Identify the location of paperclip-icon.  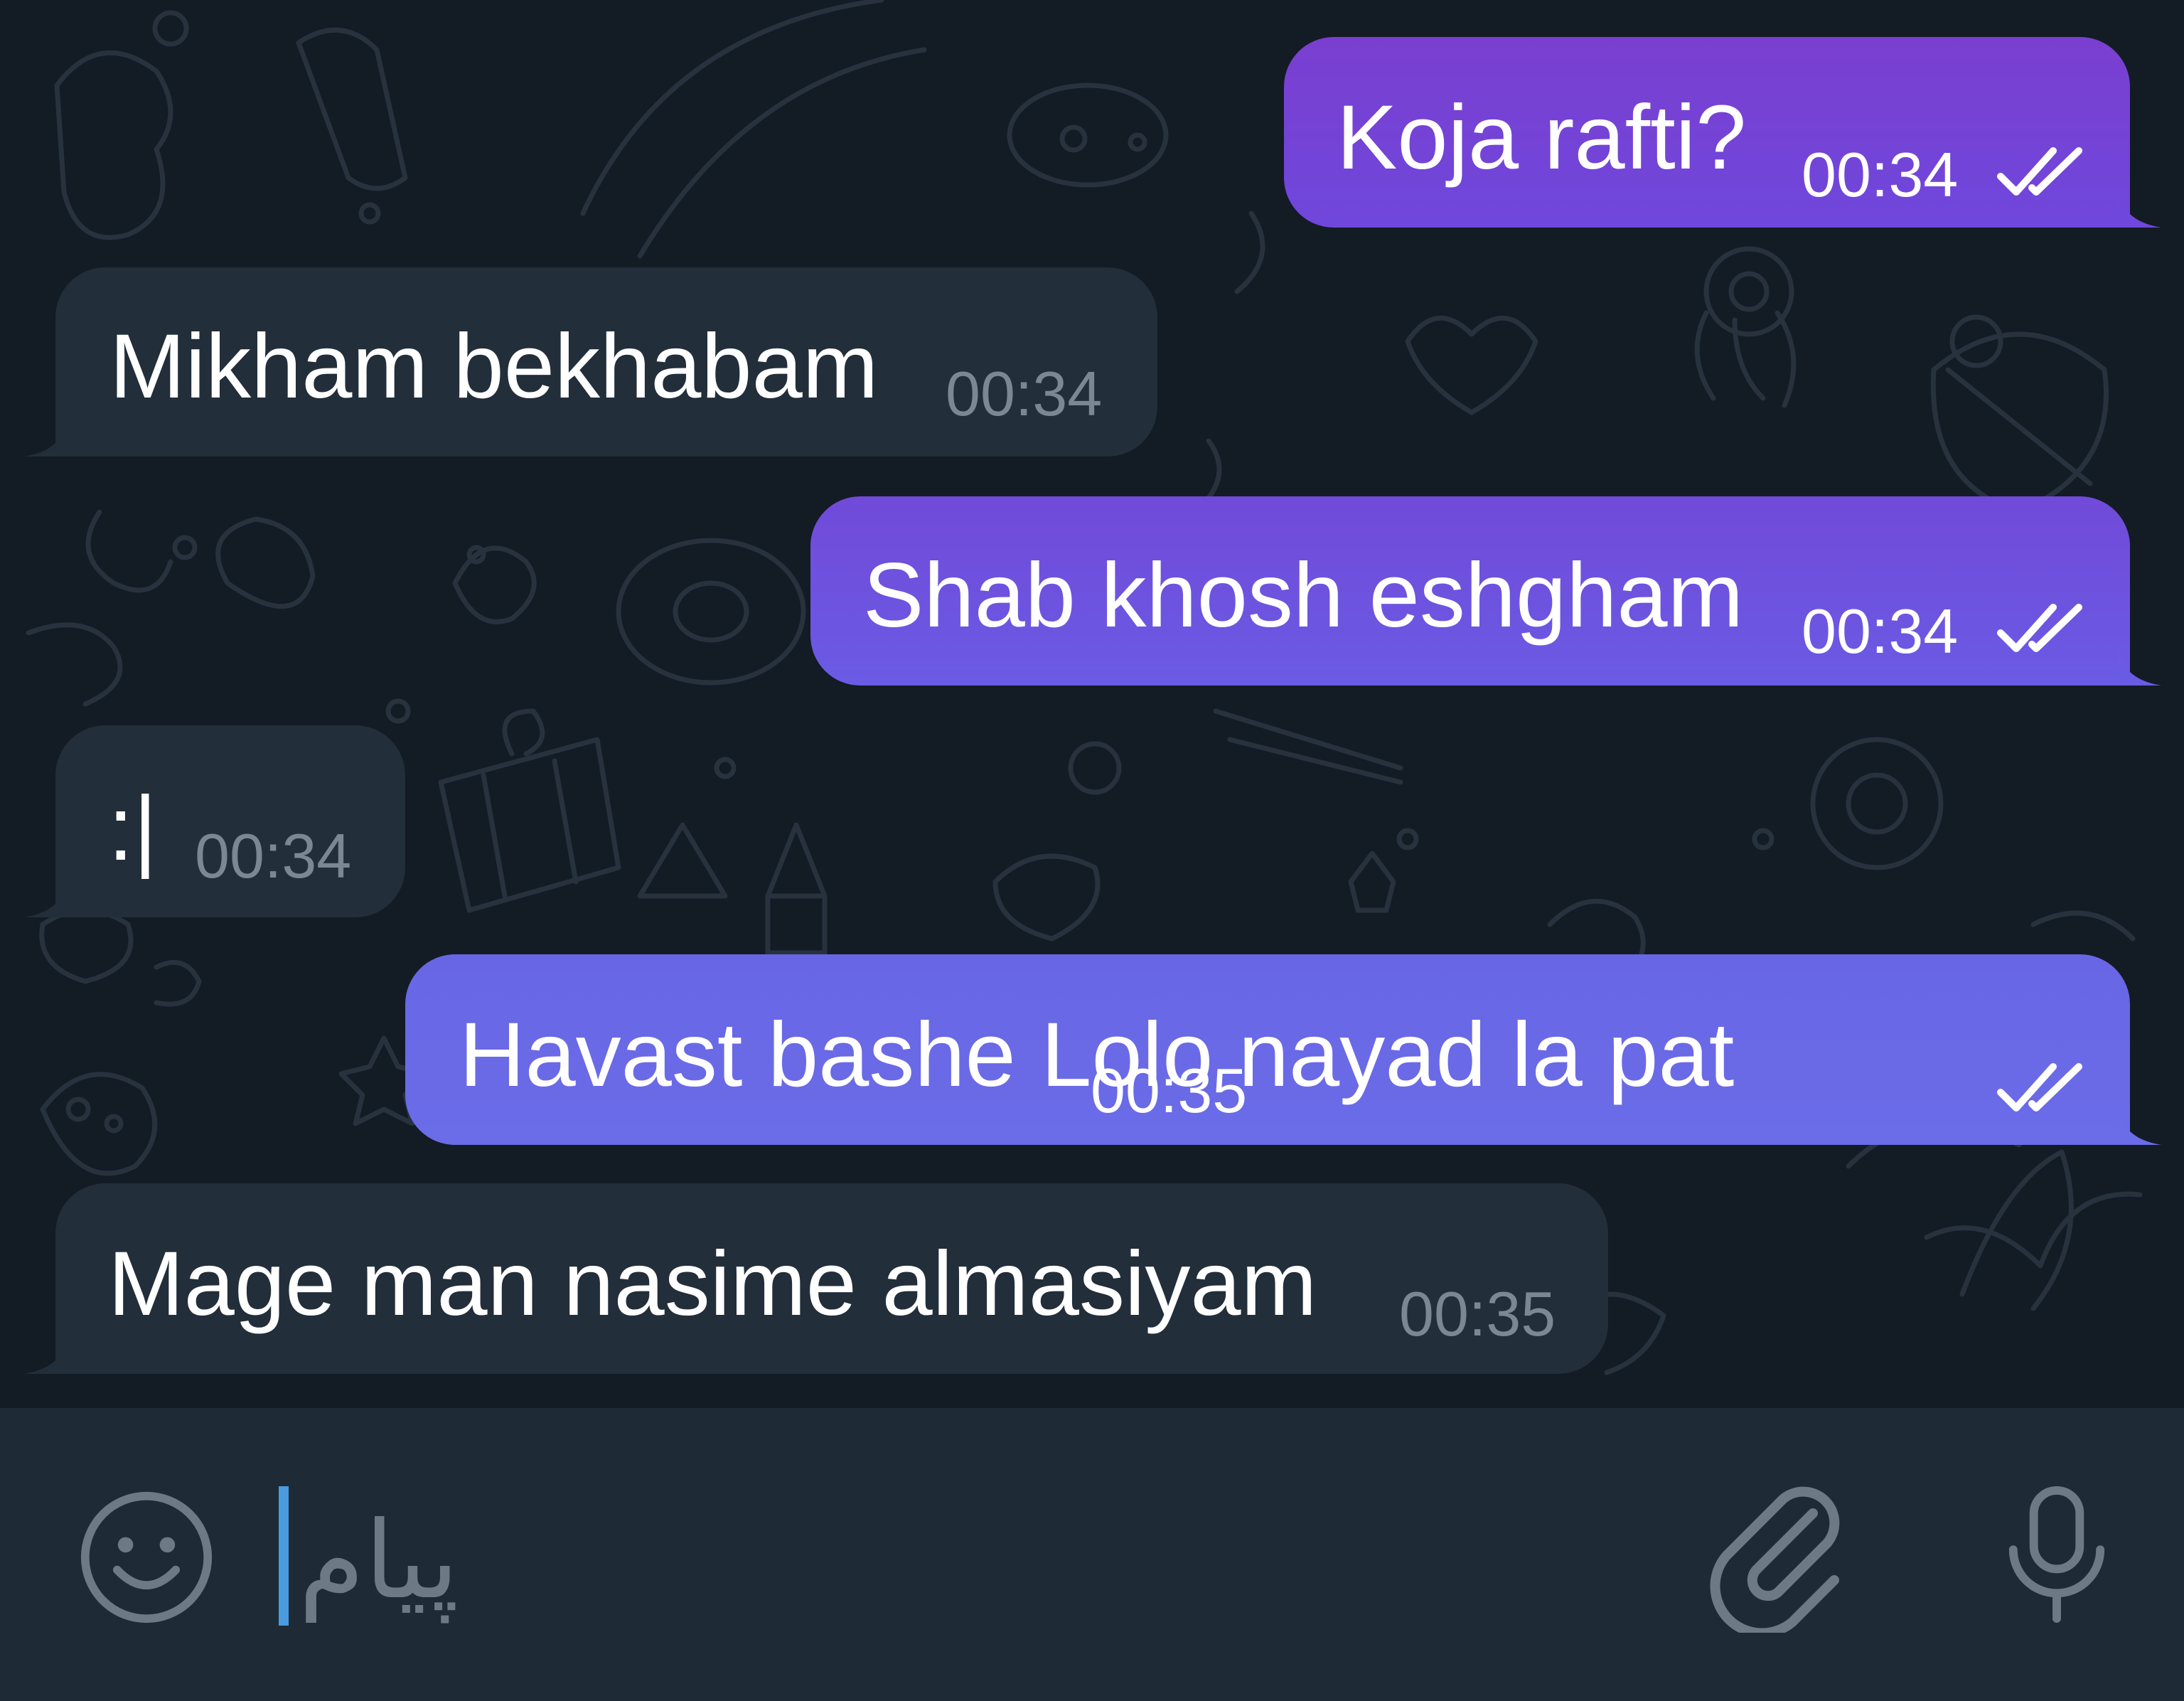
(1777, 1556).